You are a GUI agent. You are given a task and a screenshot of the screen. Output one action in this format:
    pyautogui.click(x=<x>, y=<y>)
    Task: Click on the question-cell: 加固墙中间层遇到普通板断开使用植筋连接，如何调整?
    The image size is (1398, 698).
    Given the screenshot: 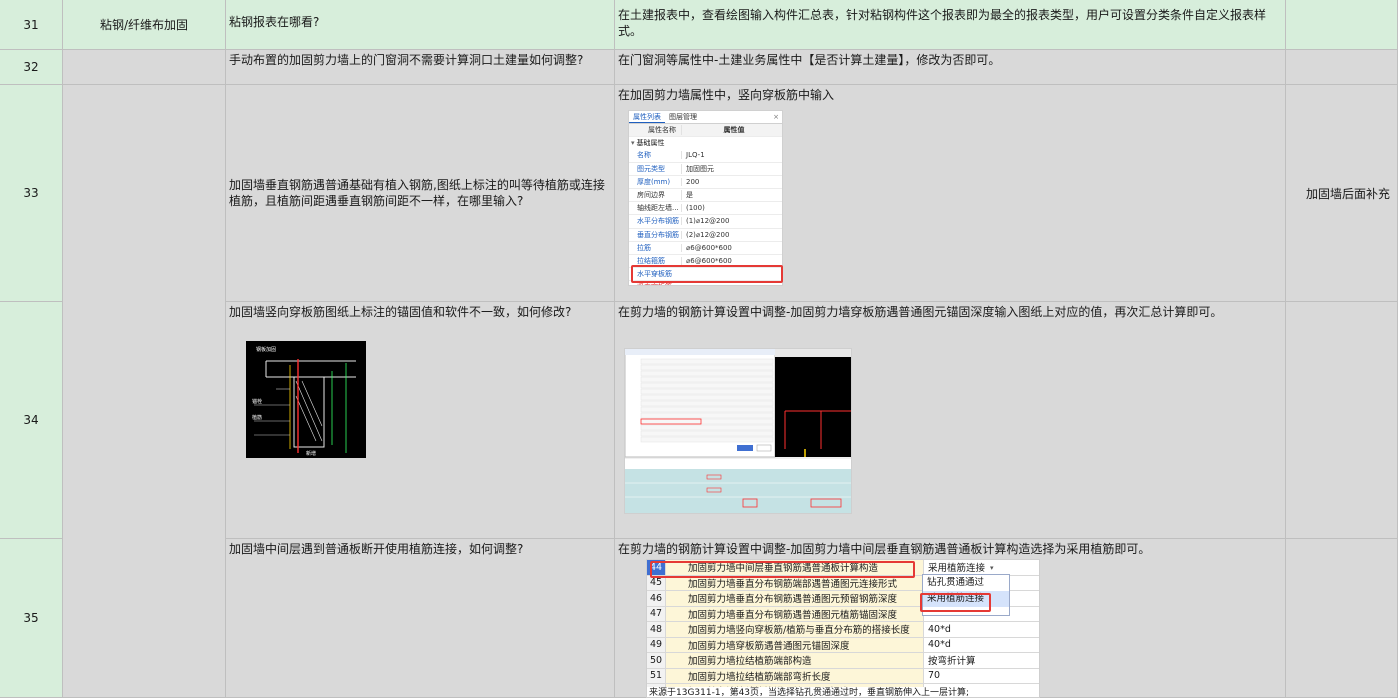 What is the action you would take?
    pyautogui.click(x=420, y=618)
    